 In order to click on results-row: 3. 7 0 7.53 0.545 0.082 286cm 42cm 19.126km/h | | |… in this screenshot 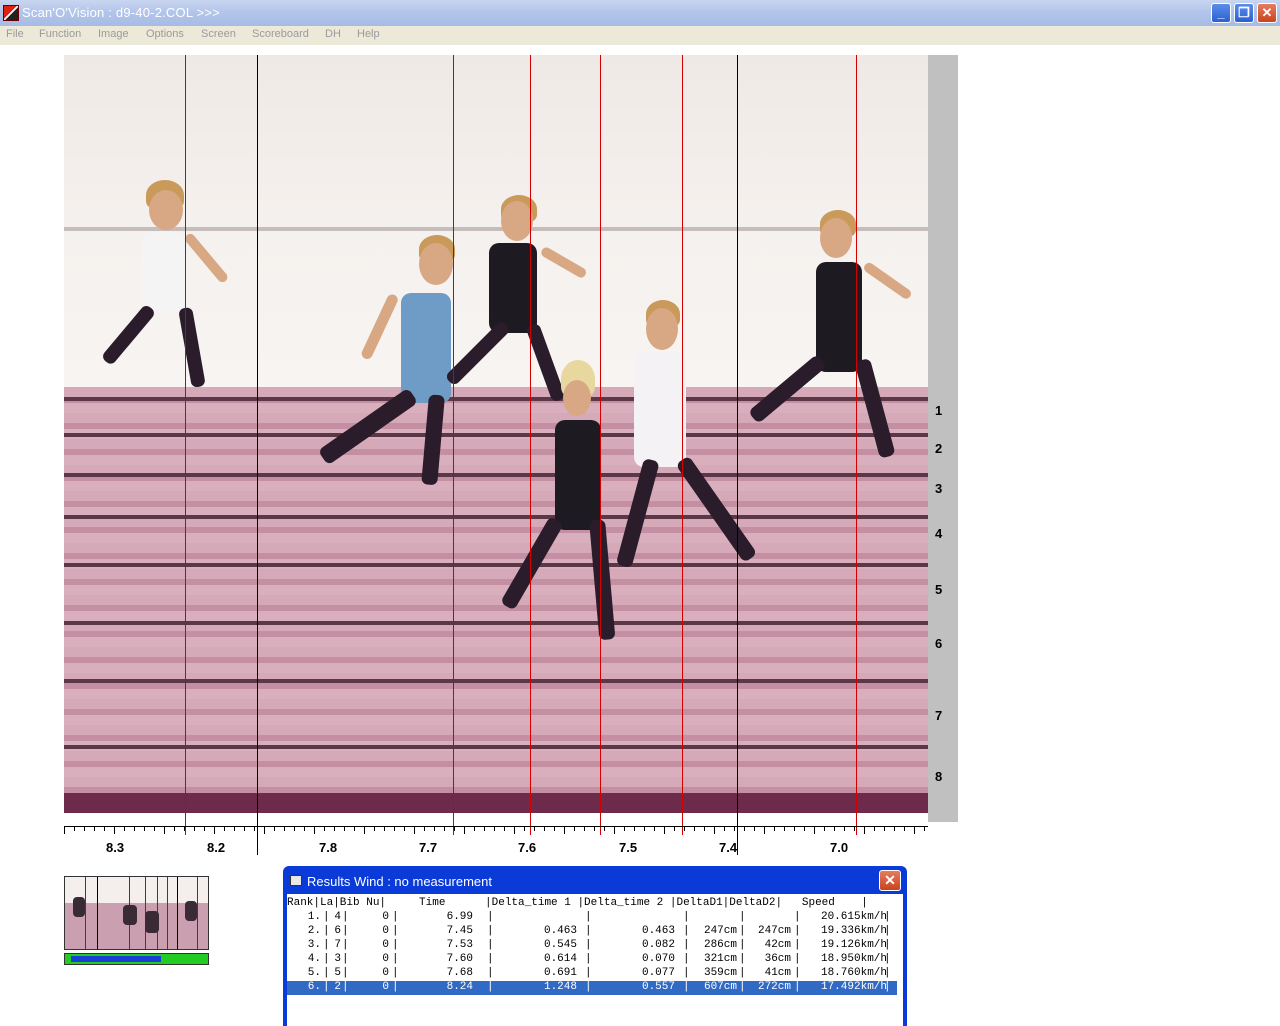, I will do `click(592, 946)`.